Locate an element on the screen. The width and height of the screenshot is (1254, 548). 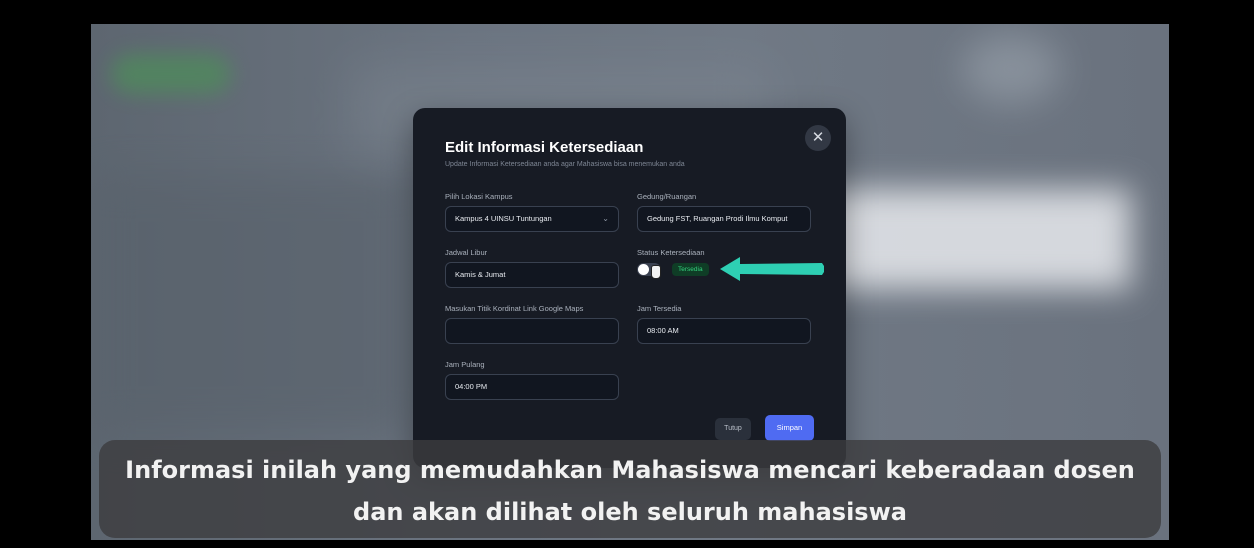
gedung-input: Gedung FST, Ruangan Prodi Ilmu Komput is located at coordinates (724, 219).